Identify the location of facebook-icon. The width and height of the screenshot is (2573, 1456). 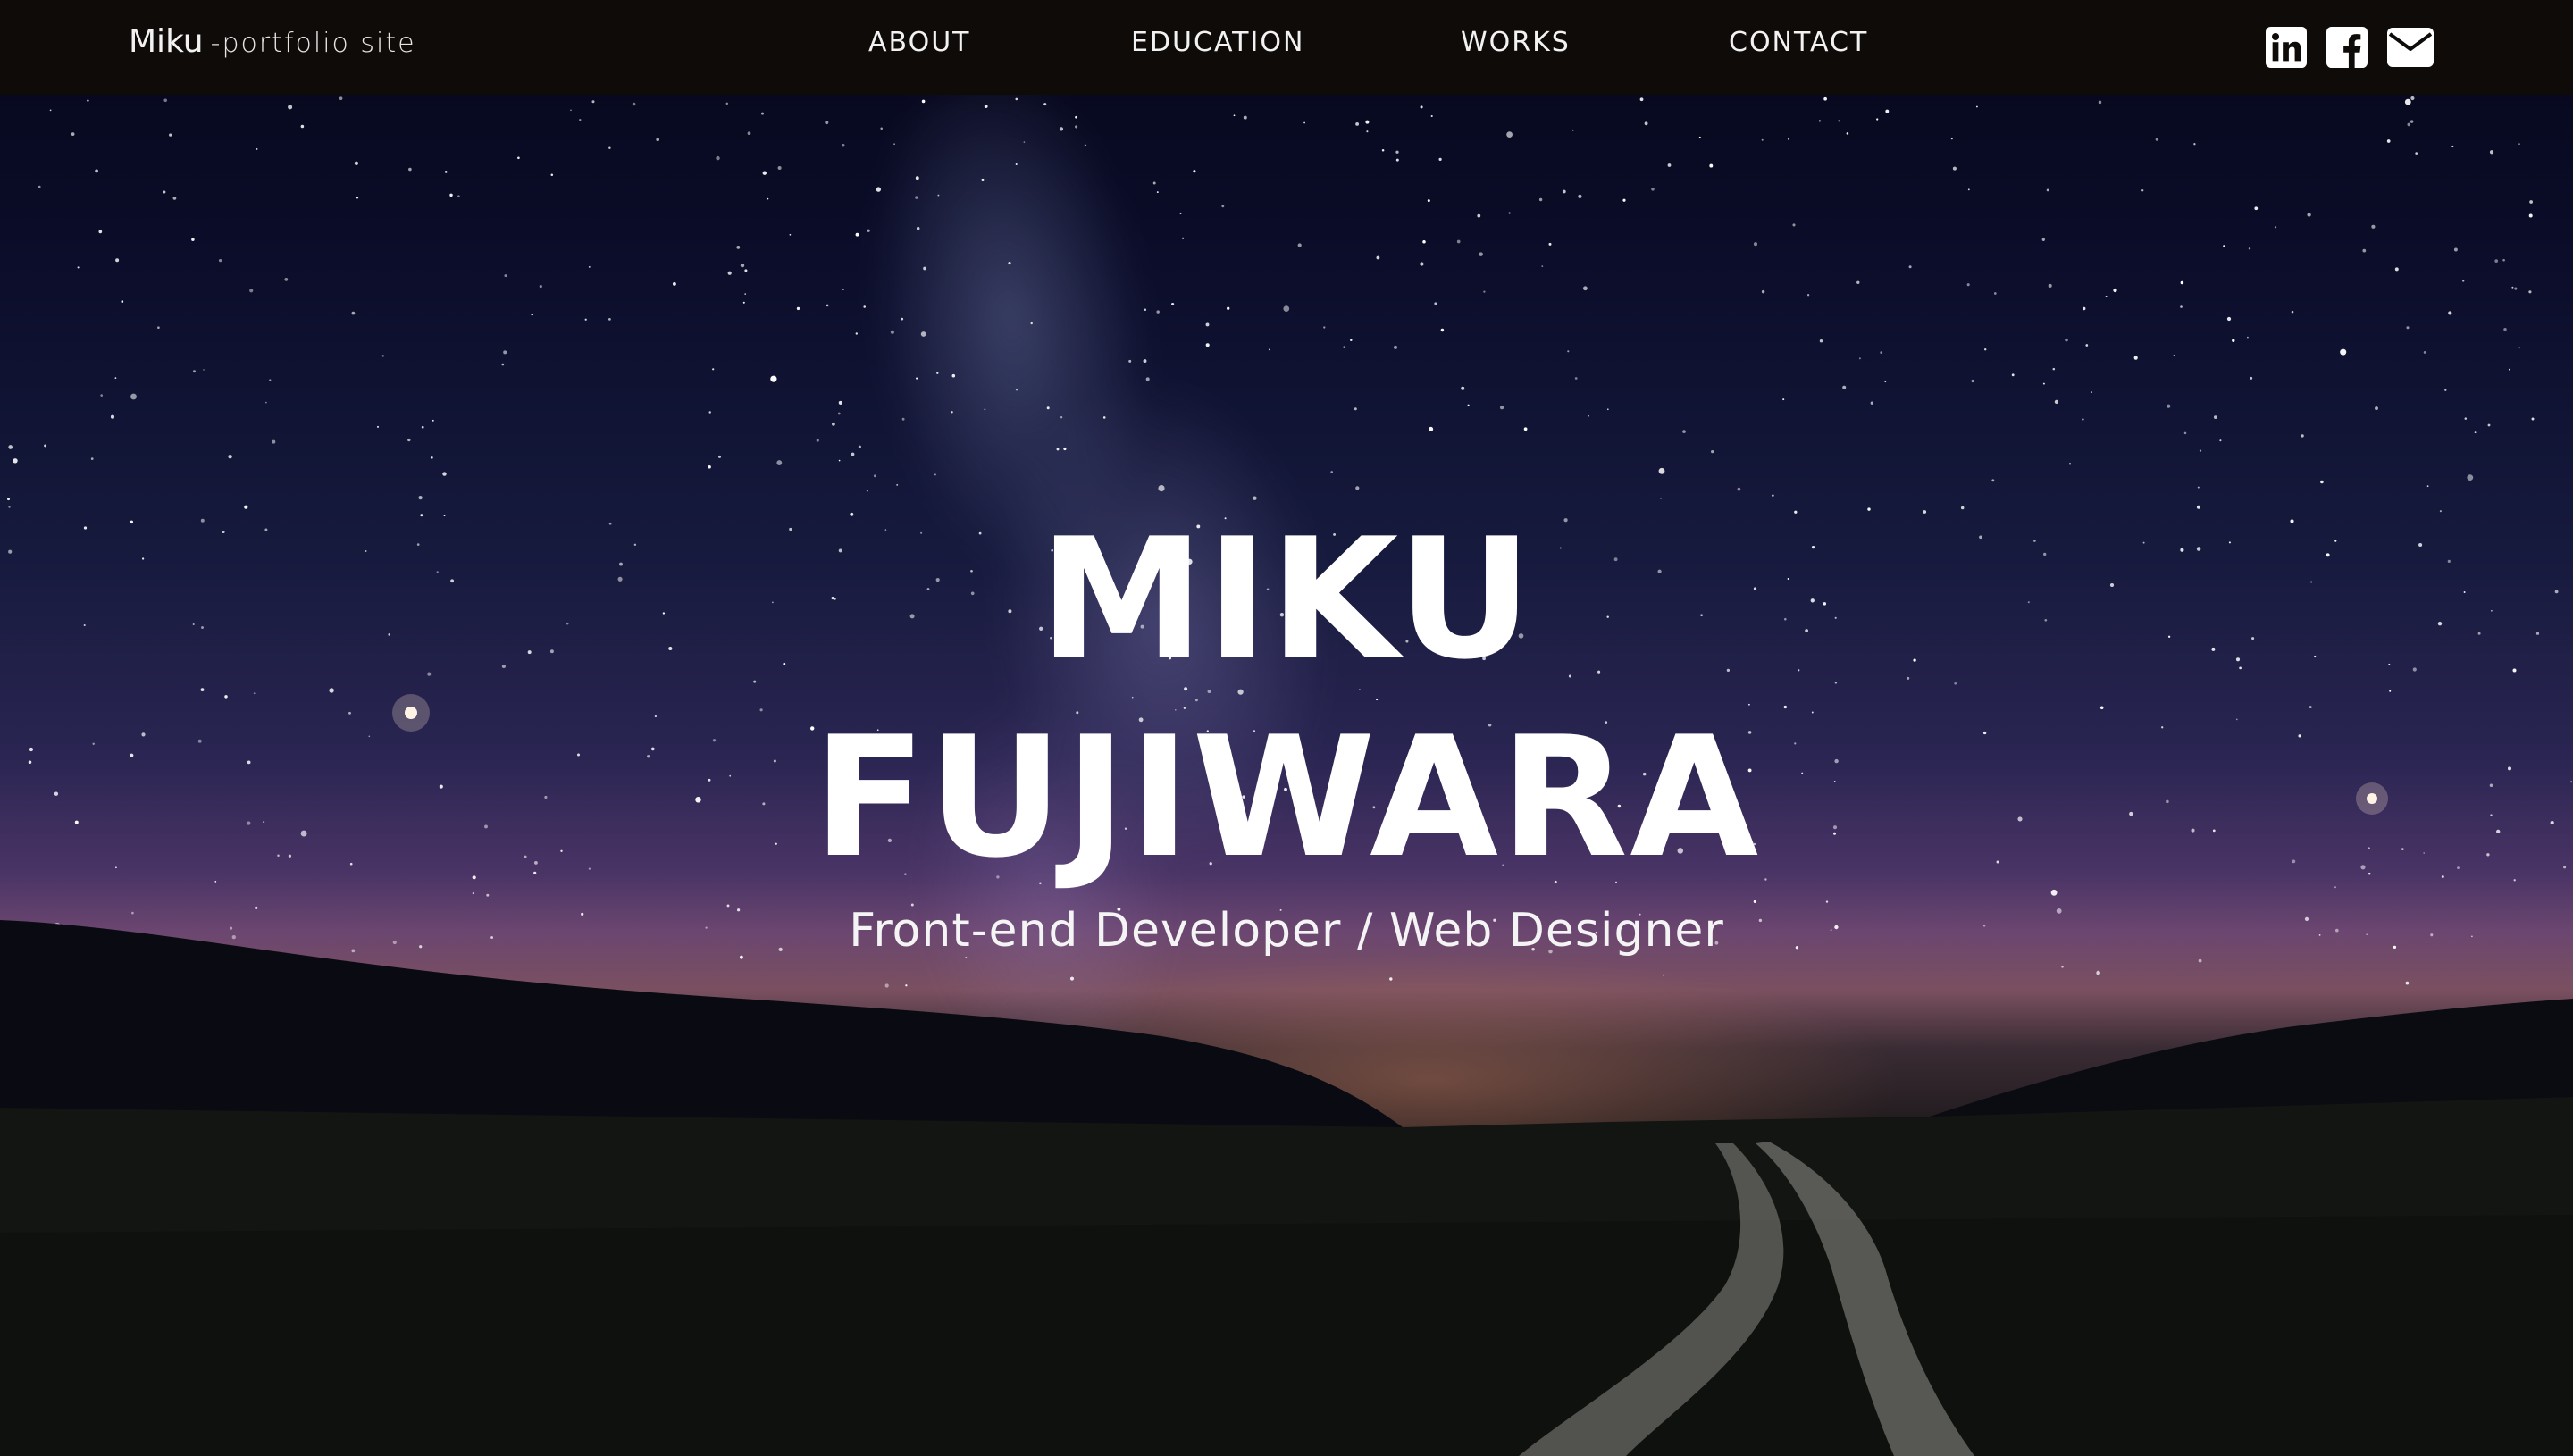
(2347, 47).